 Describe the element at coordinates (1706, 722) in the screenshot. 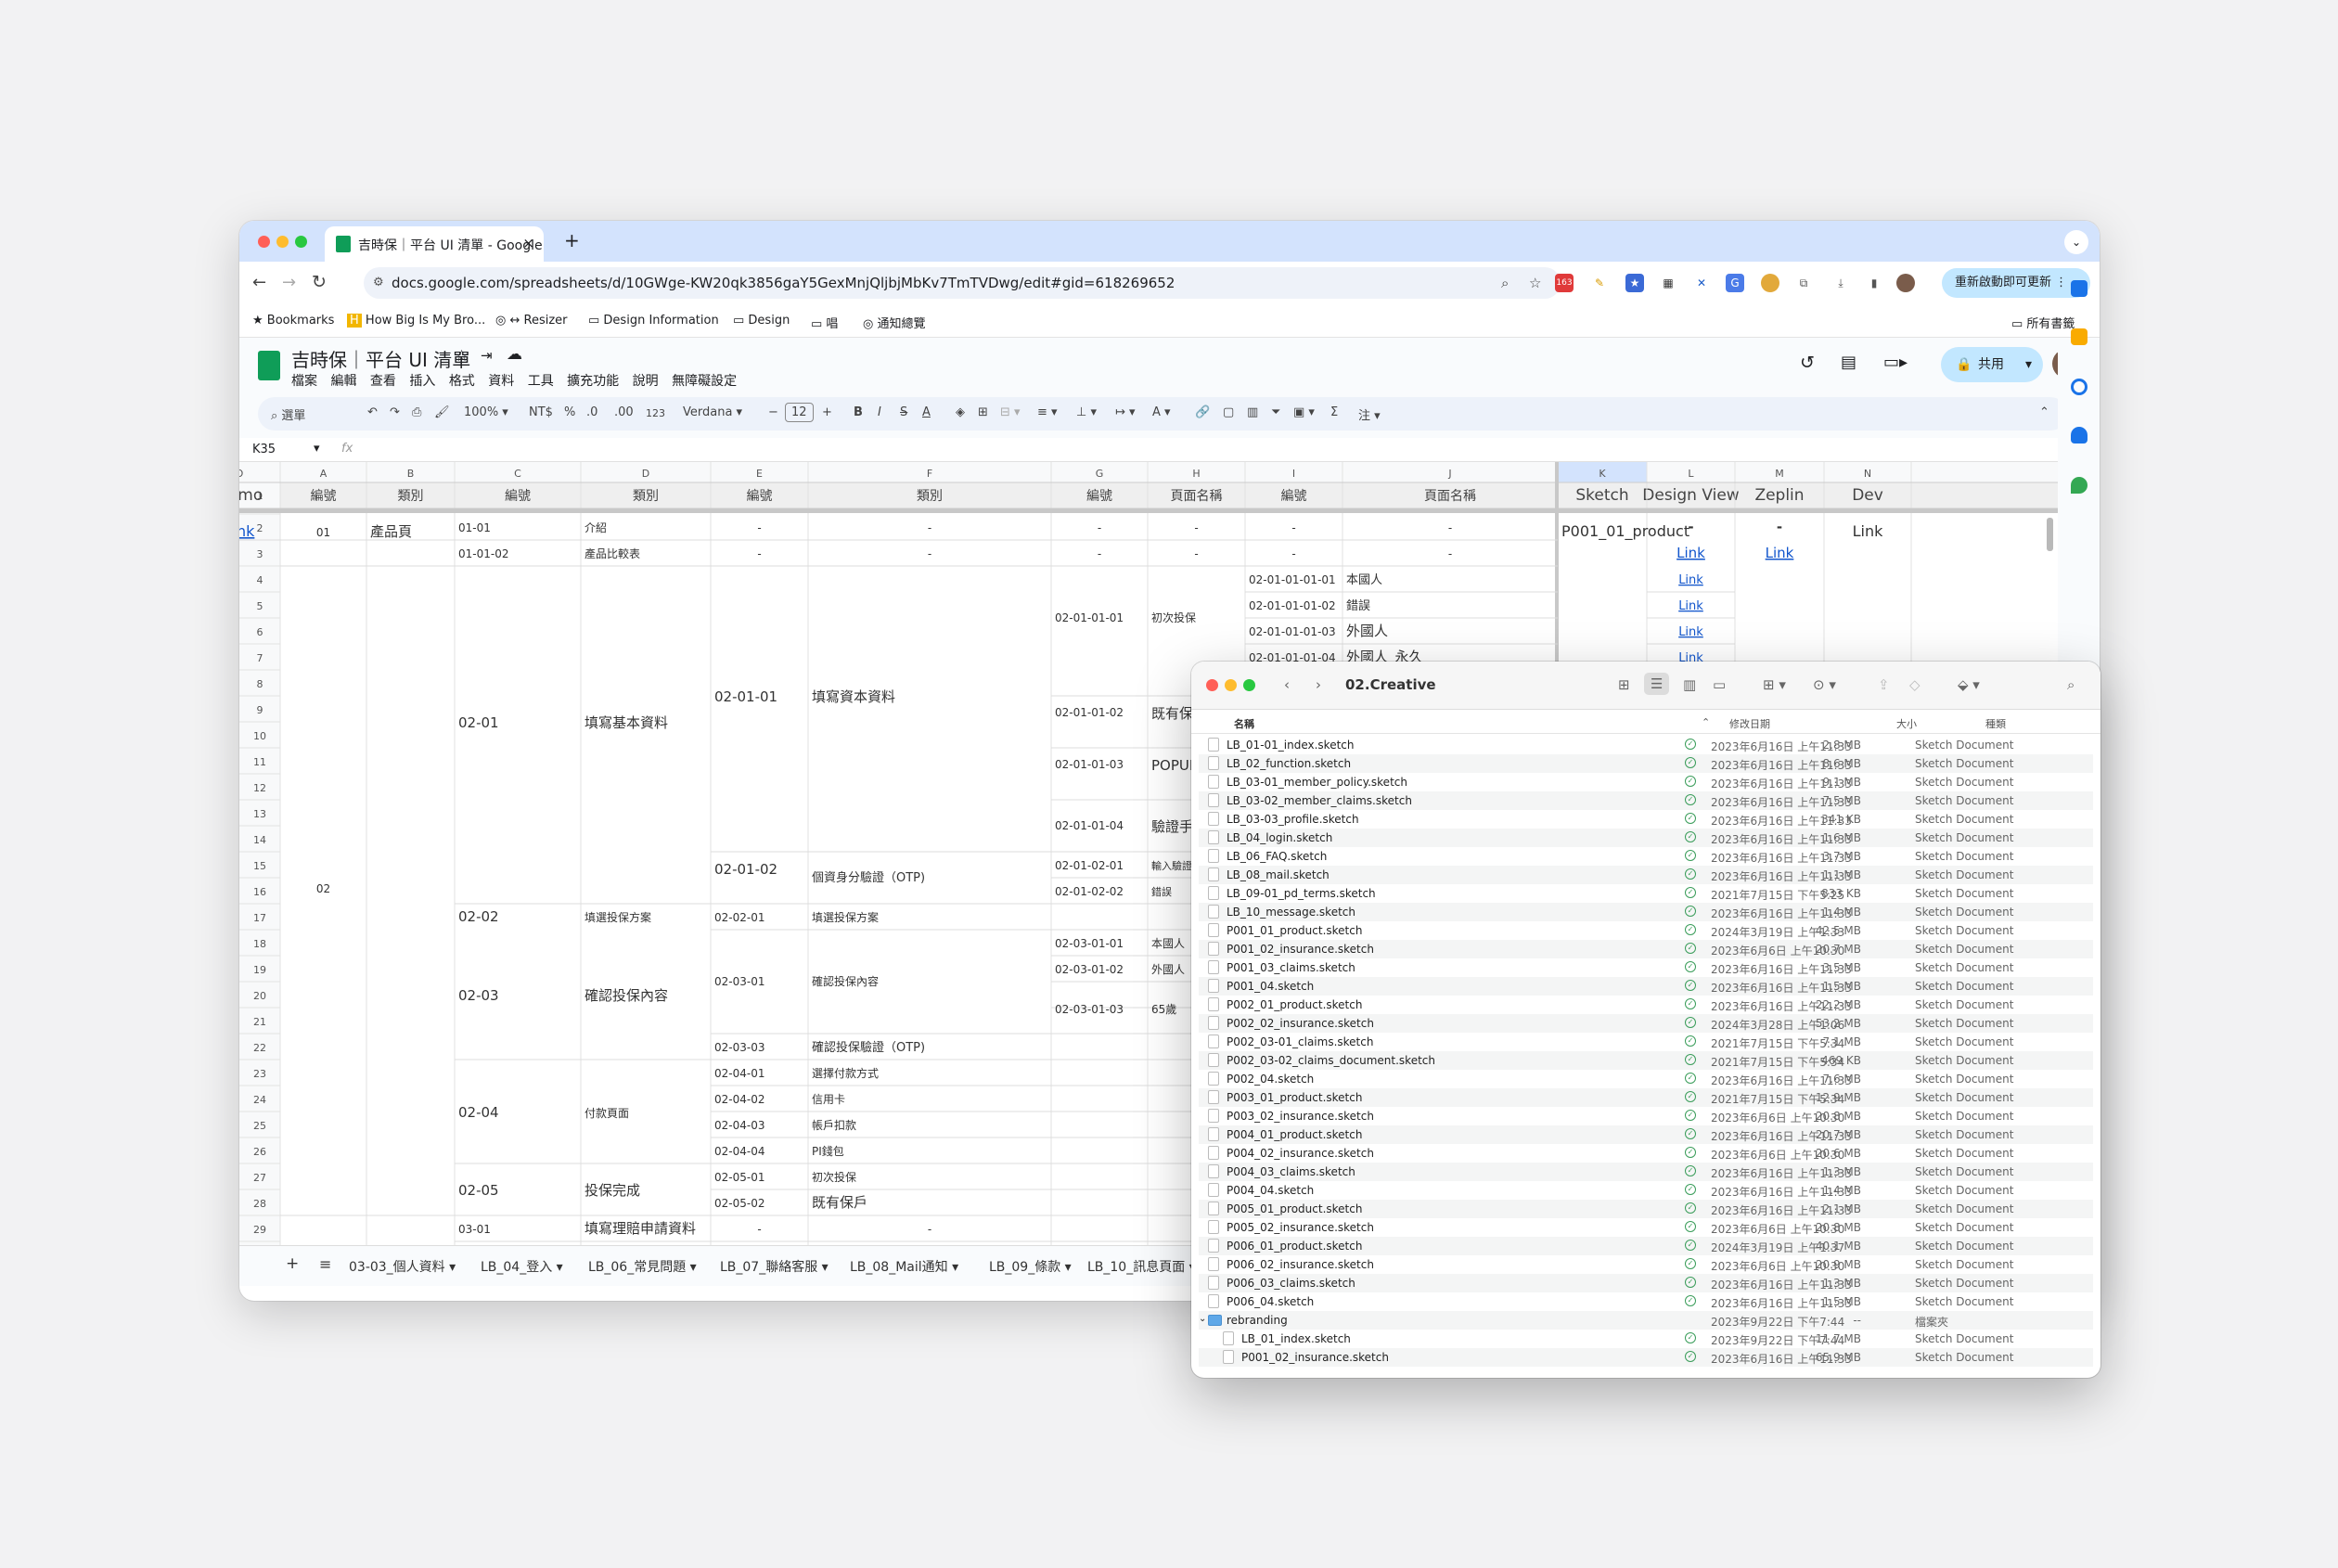

I see `sort-chevron-icon: ⌃` at that location.